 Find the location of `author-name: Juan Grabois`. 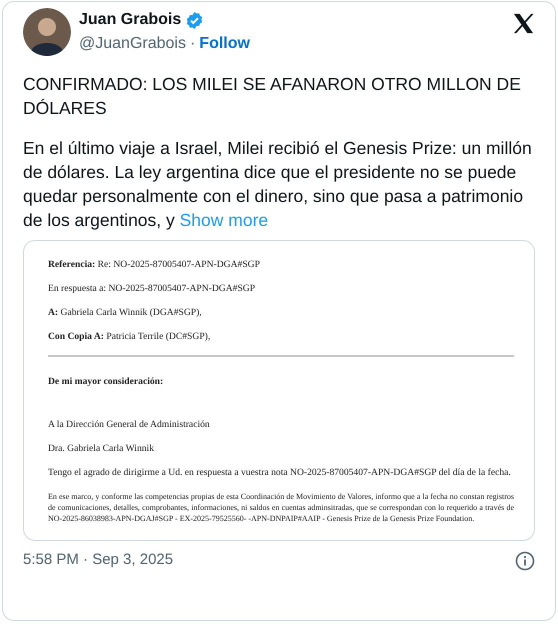

author-name: Juan Grabois is located at coordinates (130, 20).